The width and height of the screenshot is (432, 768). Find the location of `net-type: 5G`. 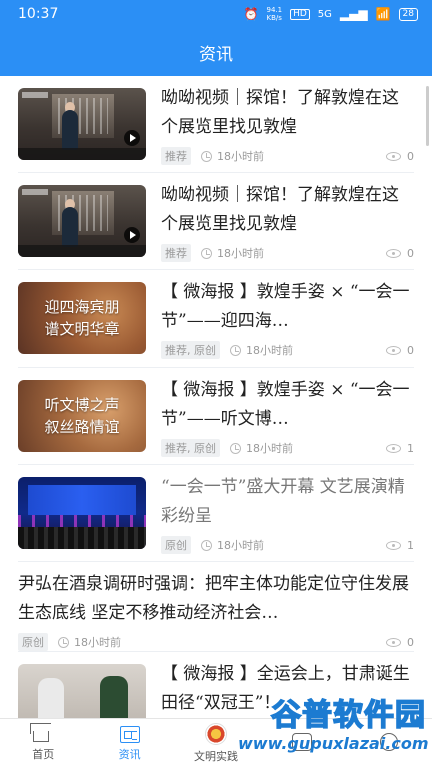

net-type: 5G is located at coordinates (324, 14).